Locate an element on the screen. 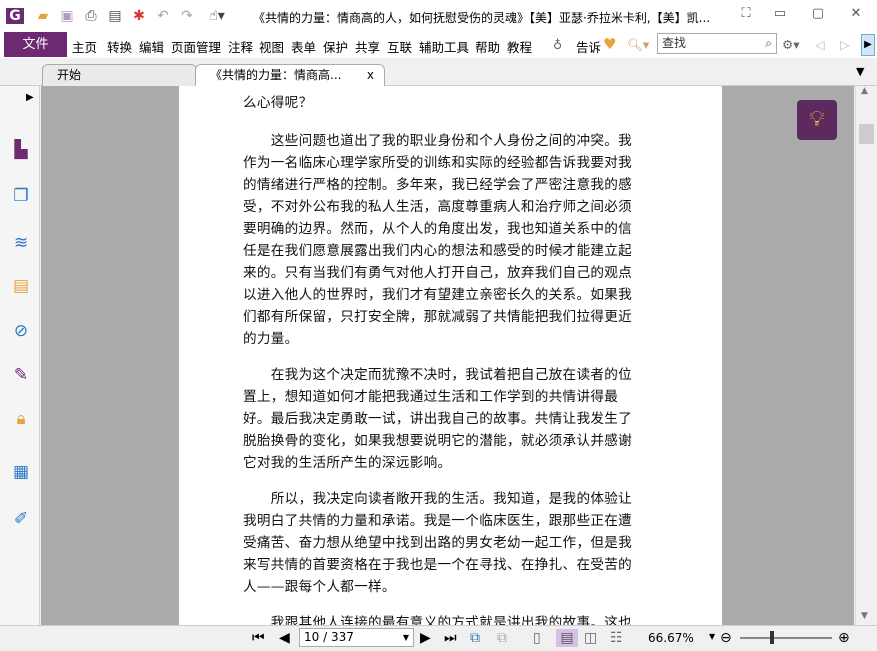 This screenshot has width=877, height=651. tab-close-icon: x is located at coordinates (370, 75).